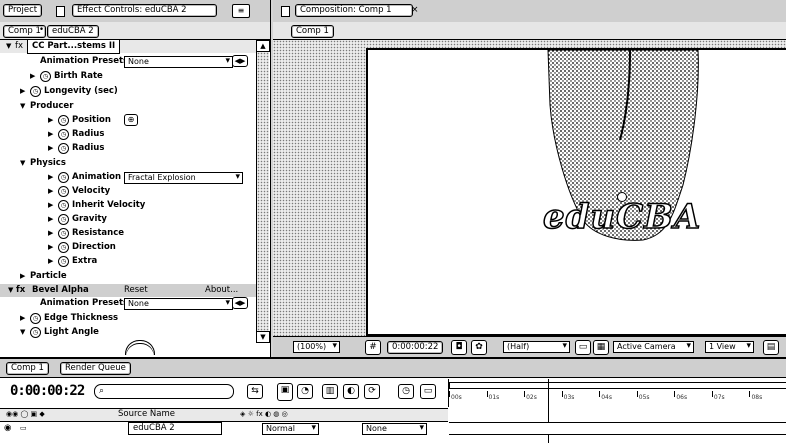 The width and height of the screenshot is (786, 443). Describe the element at coordinates (459, 347) in the screenshot. I see `camera-icon: ◘` at that location.